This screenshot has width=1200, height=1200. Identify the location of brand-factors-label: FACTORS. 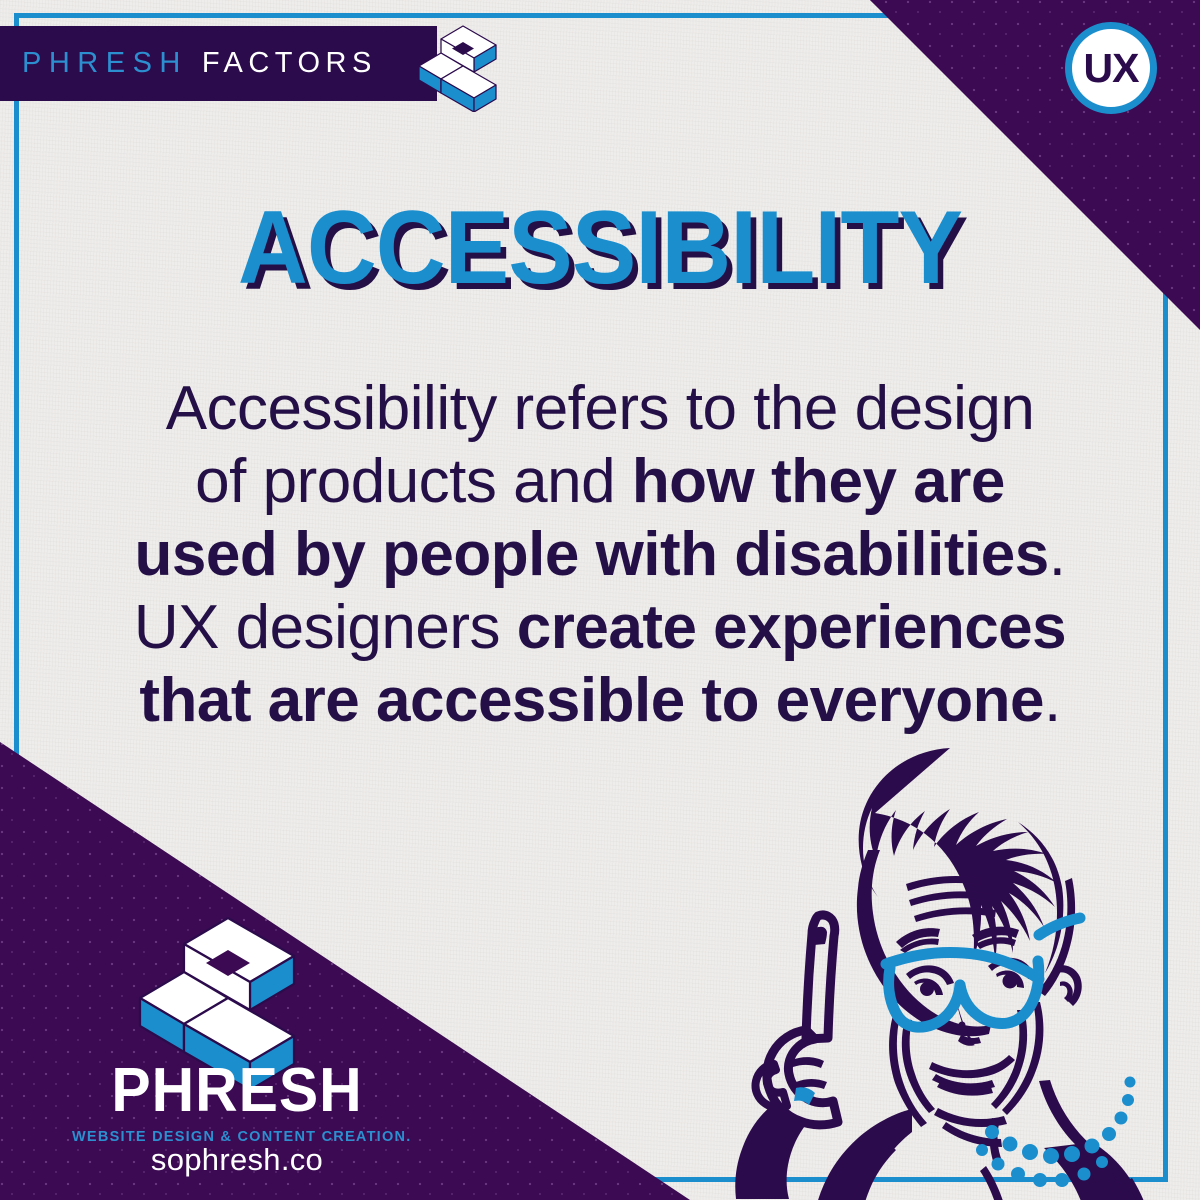
(289, 63).